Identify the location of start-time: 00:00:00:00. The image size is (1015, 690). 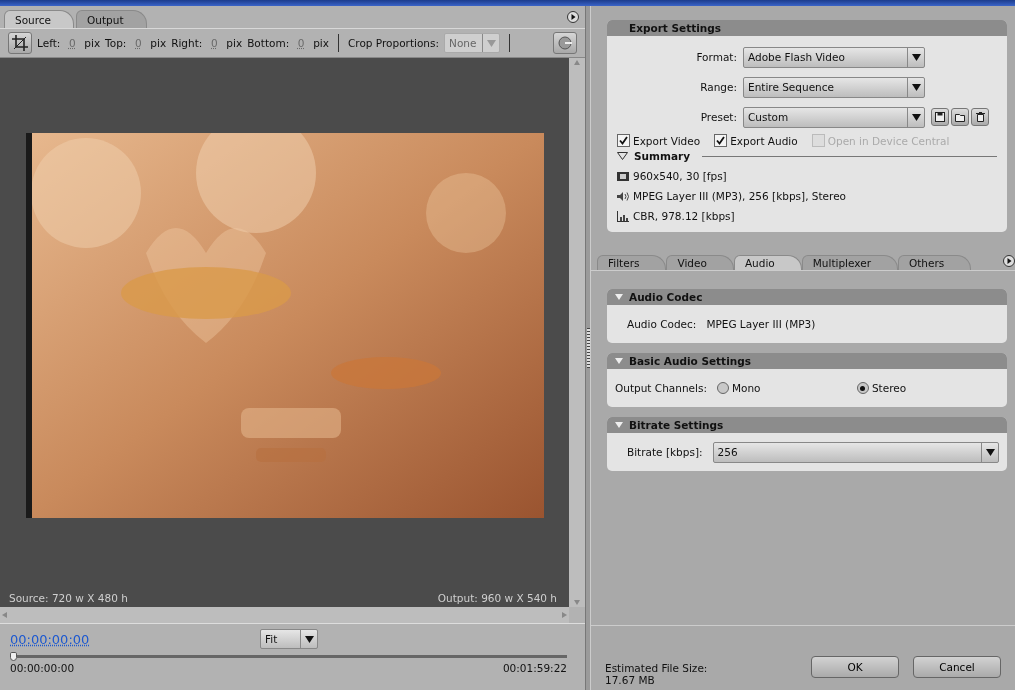
(42, 668).